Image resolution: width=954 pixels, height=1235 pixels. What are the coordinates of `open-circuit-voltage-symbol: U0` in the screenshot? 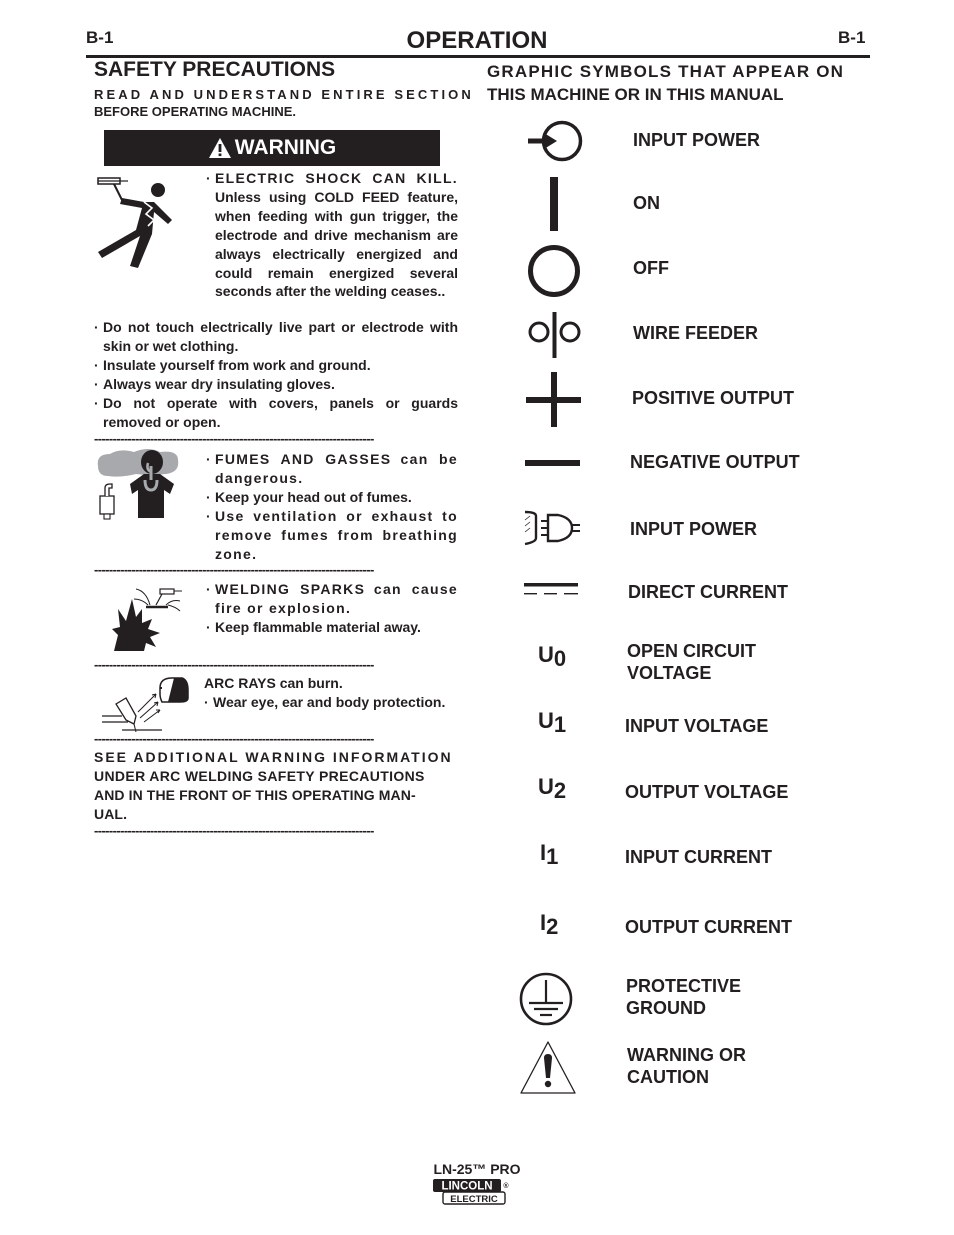 It's located at (552, 656).